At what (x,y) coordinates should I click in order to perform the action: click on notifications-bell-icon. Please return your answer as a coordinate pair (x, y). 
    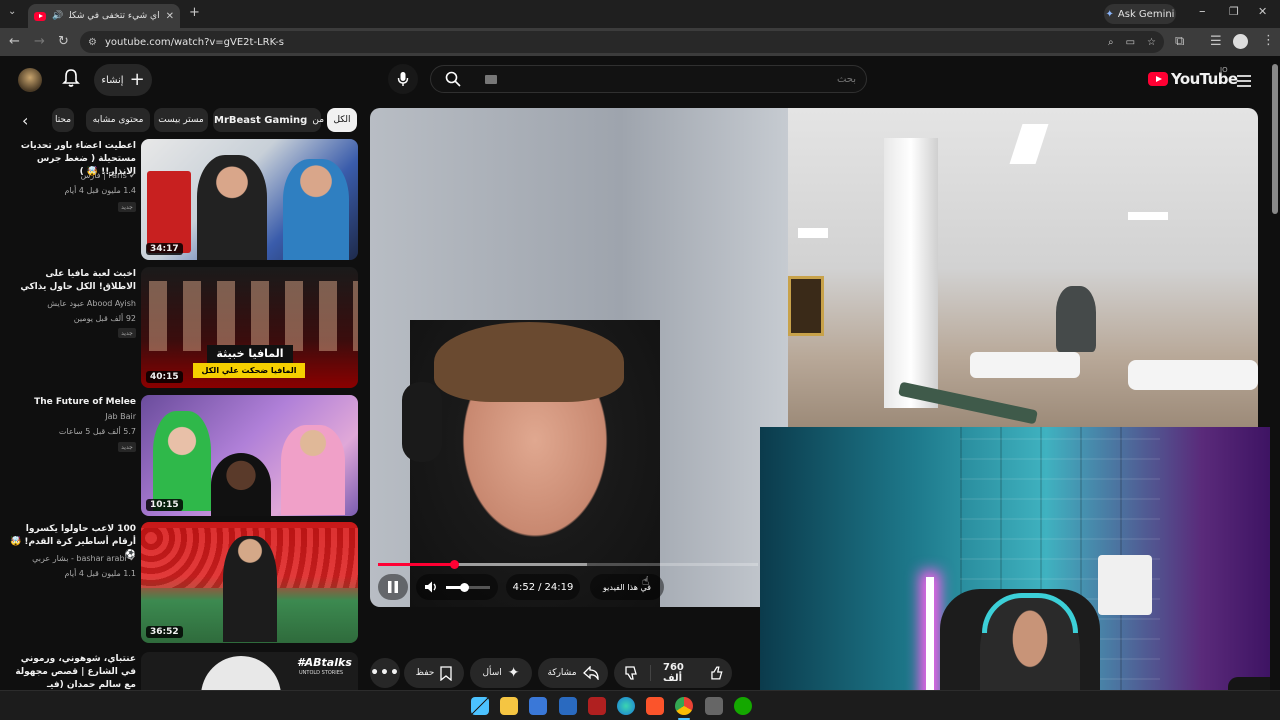
    Looking at the image, I should click on (71, 80).